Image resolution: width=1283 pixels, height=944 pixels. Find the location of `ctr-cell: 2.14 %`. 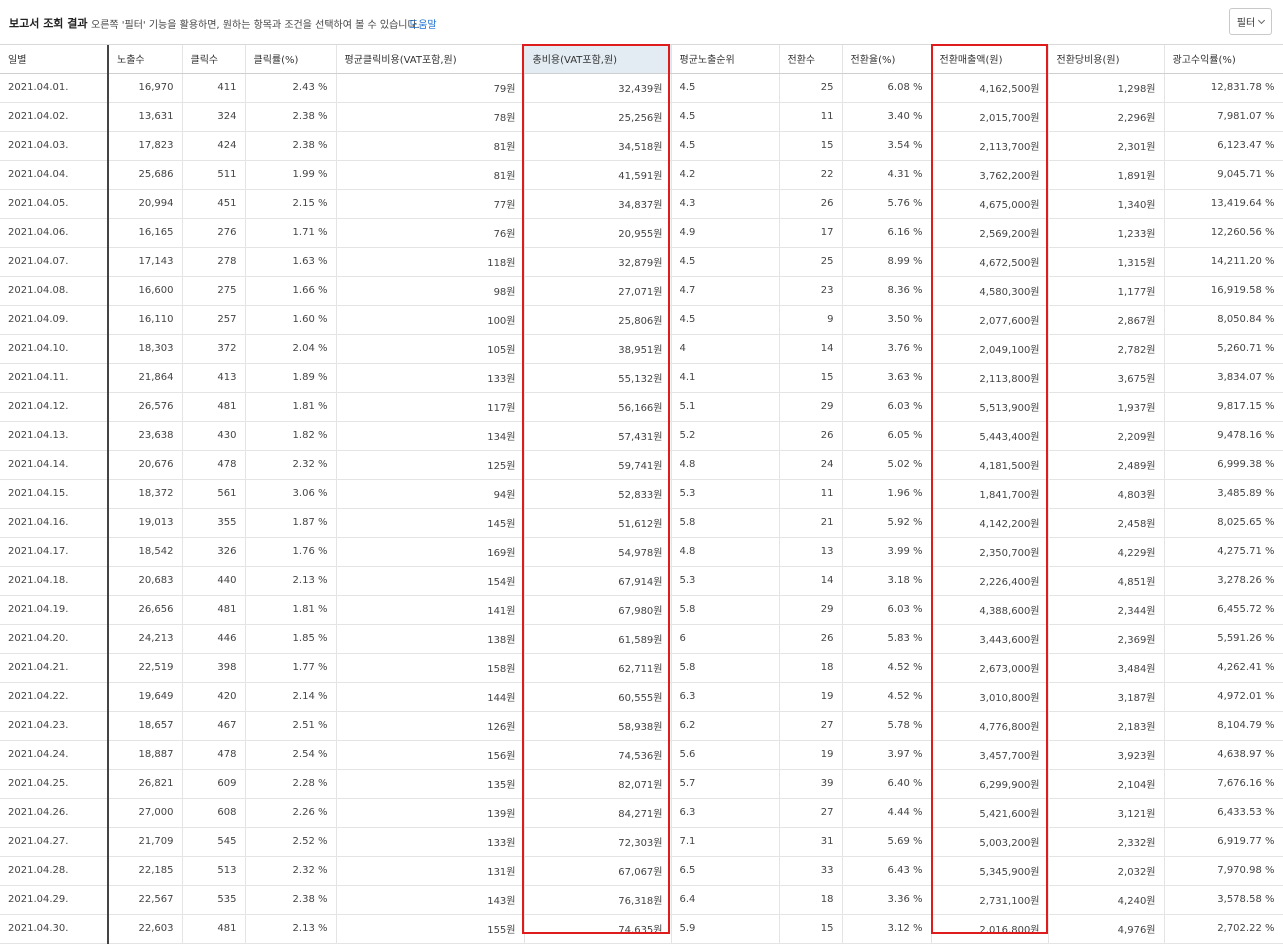

ctr-cell: 2.14 % is located at coordinates (291, 697).